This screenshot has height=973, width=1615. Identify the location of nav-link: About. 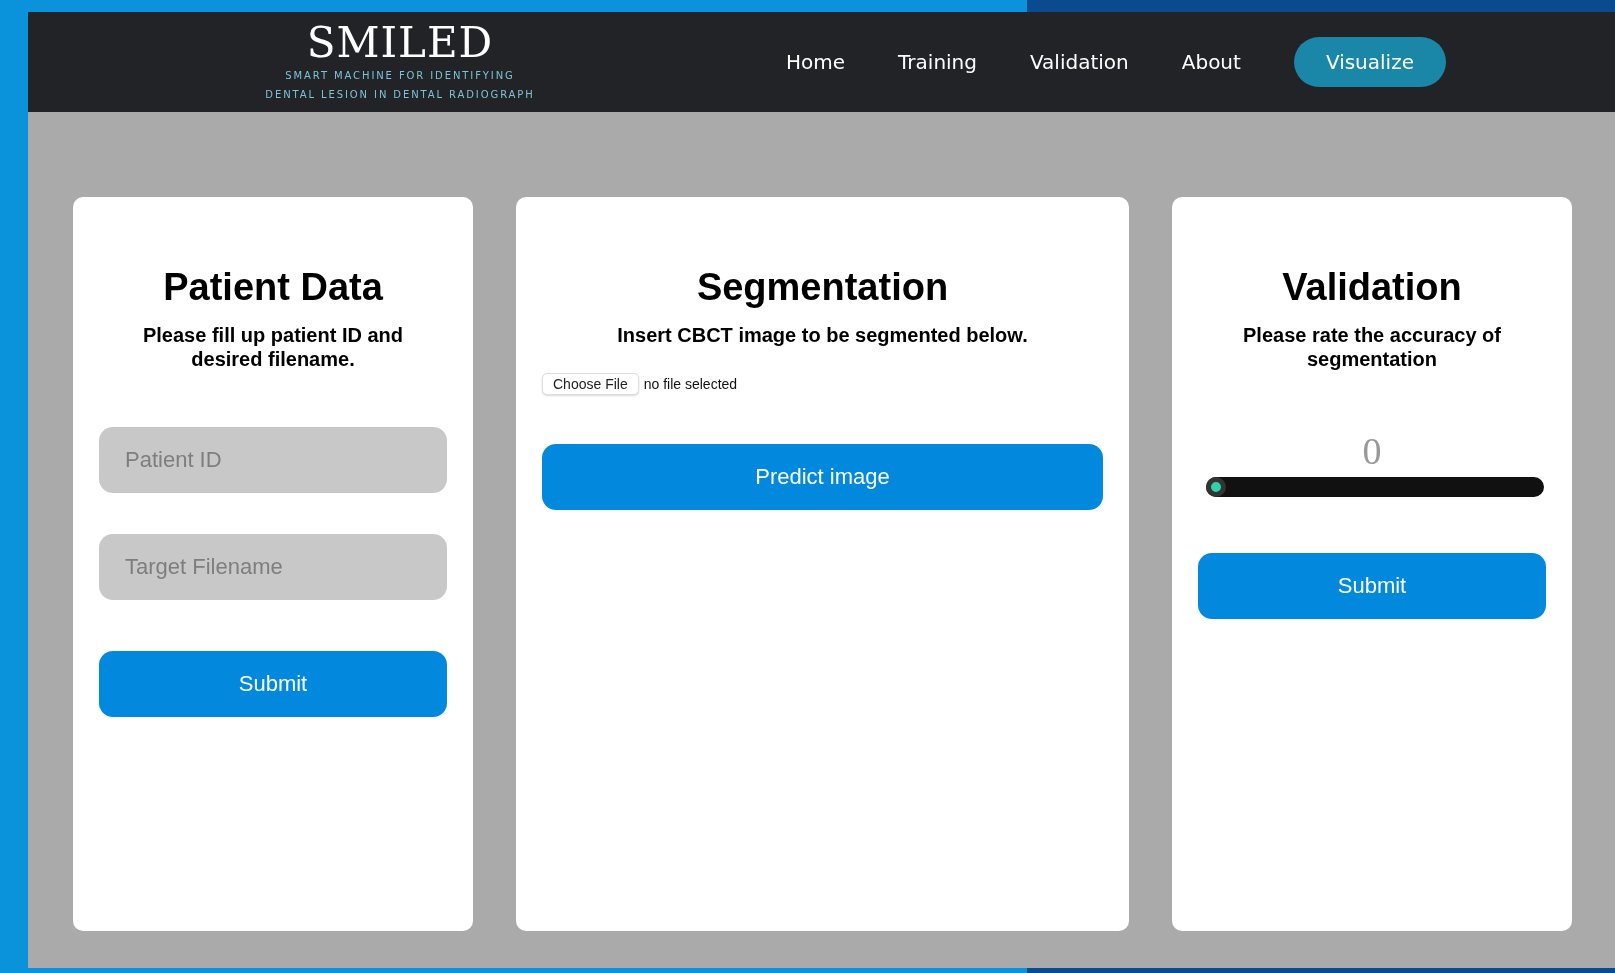
(1211, 62).